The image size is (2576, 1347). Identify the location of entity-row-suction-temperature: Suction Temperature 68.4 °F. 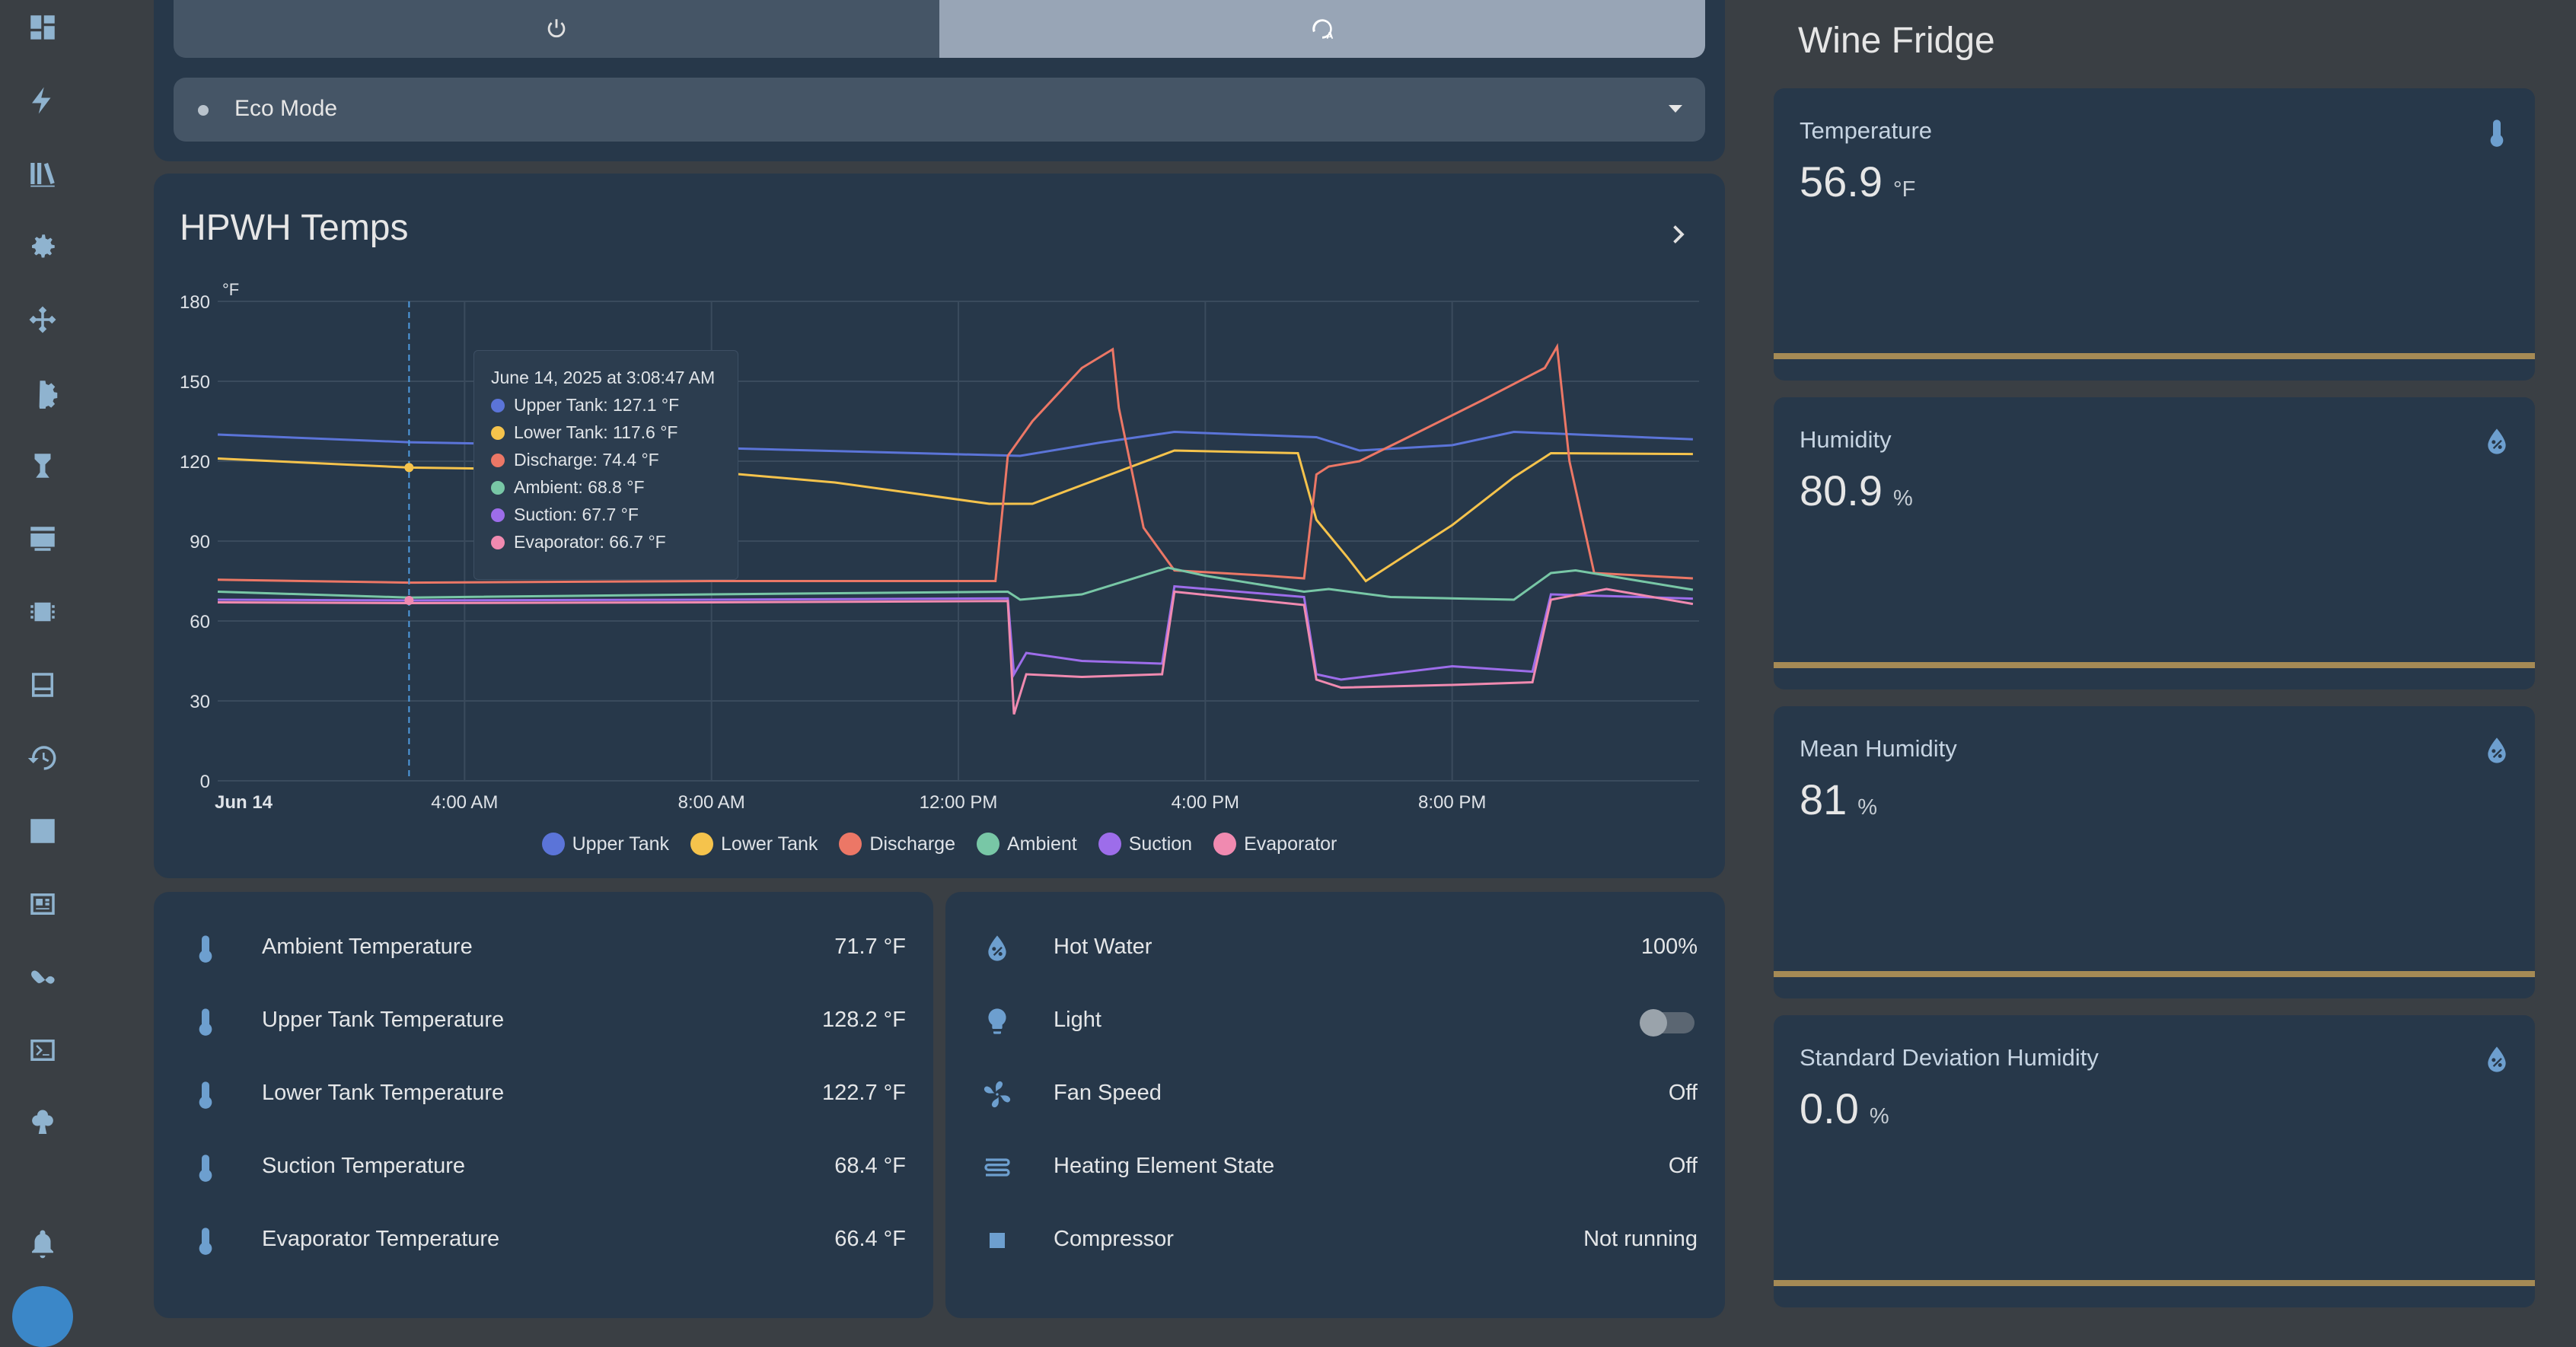
(544, 1167).